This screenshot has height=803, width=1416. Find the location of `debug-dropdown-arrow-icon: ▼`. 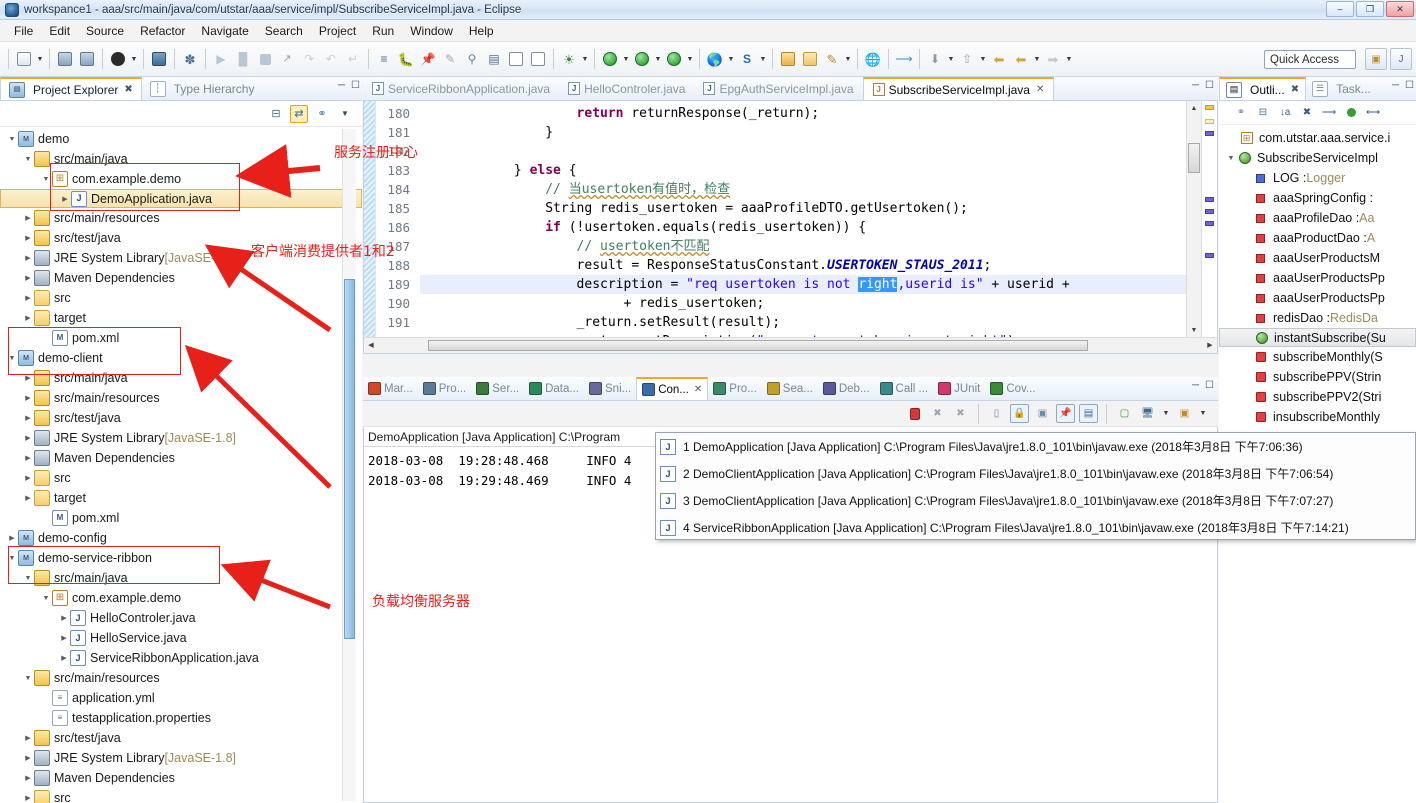

debug-dropdown-arrow-icon: ▼ is located at coordinates (658, 59).